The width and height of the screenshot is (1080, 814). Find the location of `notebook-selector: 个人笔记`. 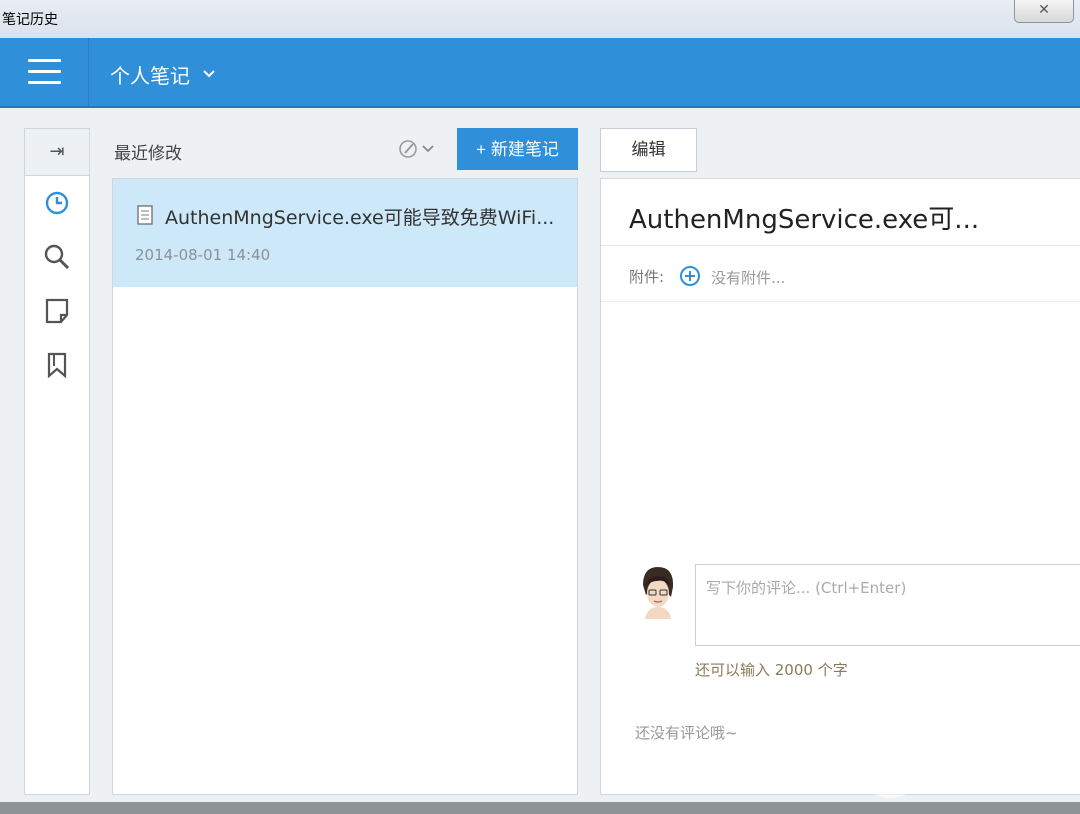

notebook-selector: 个人笔记 is located at coordinates (163, 74).